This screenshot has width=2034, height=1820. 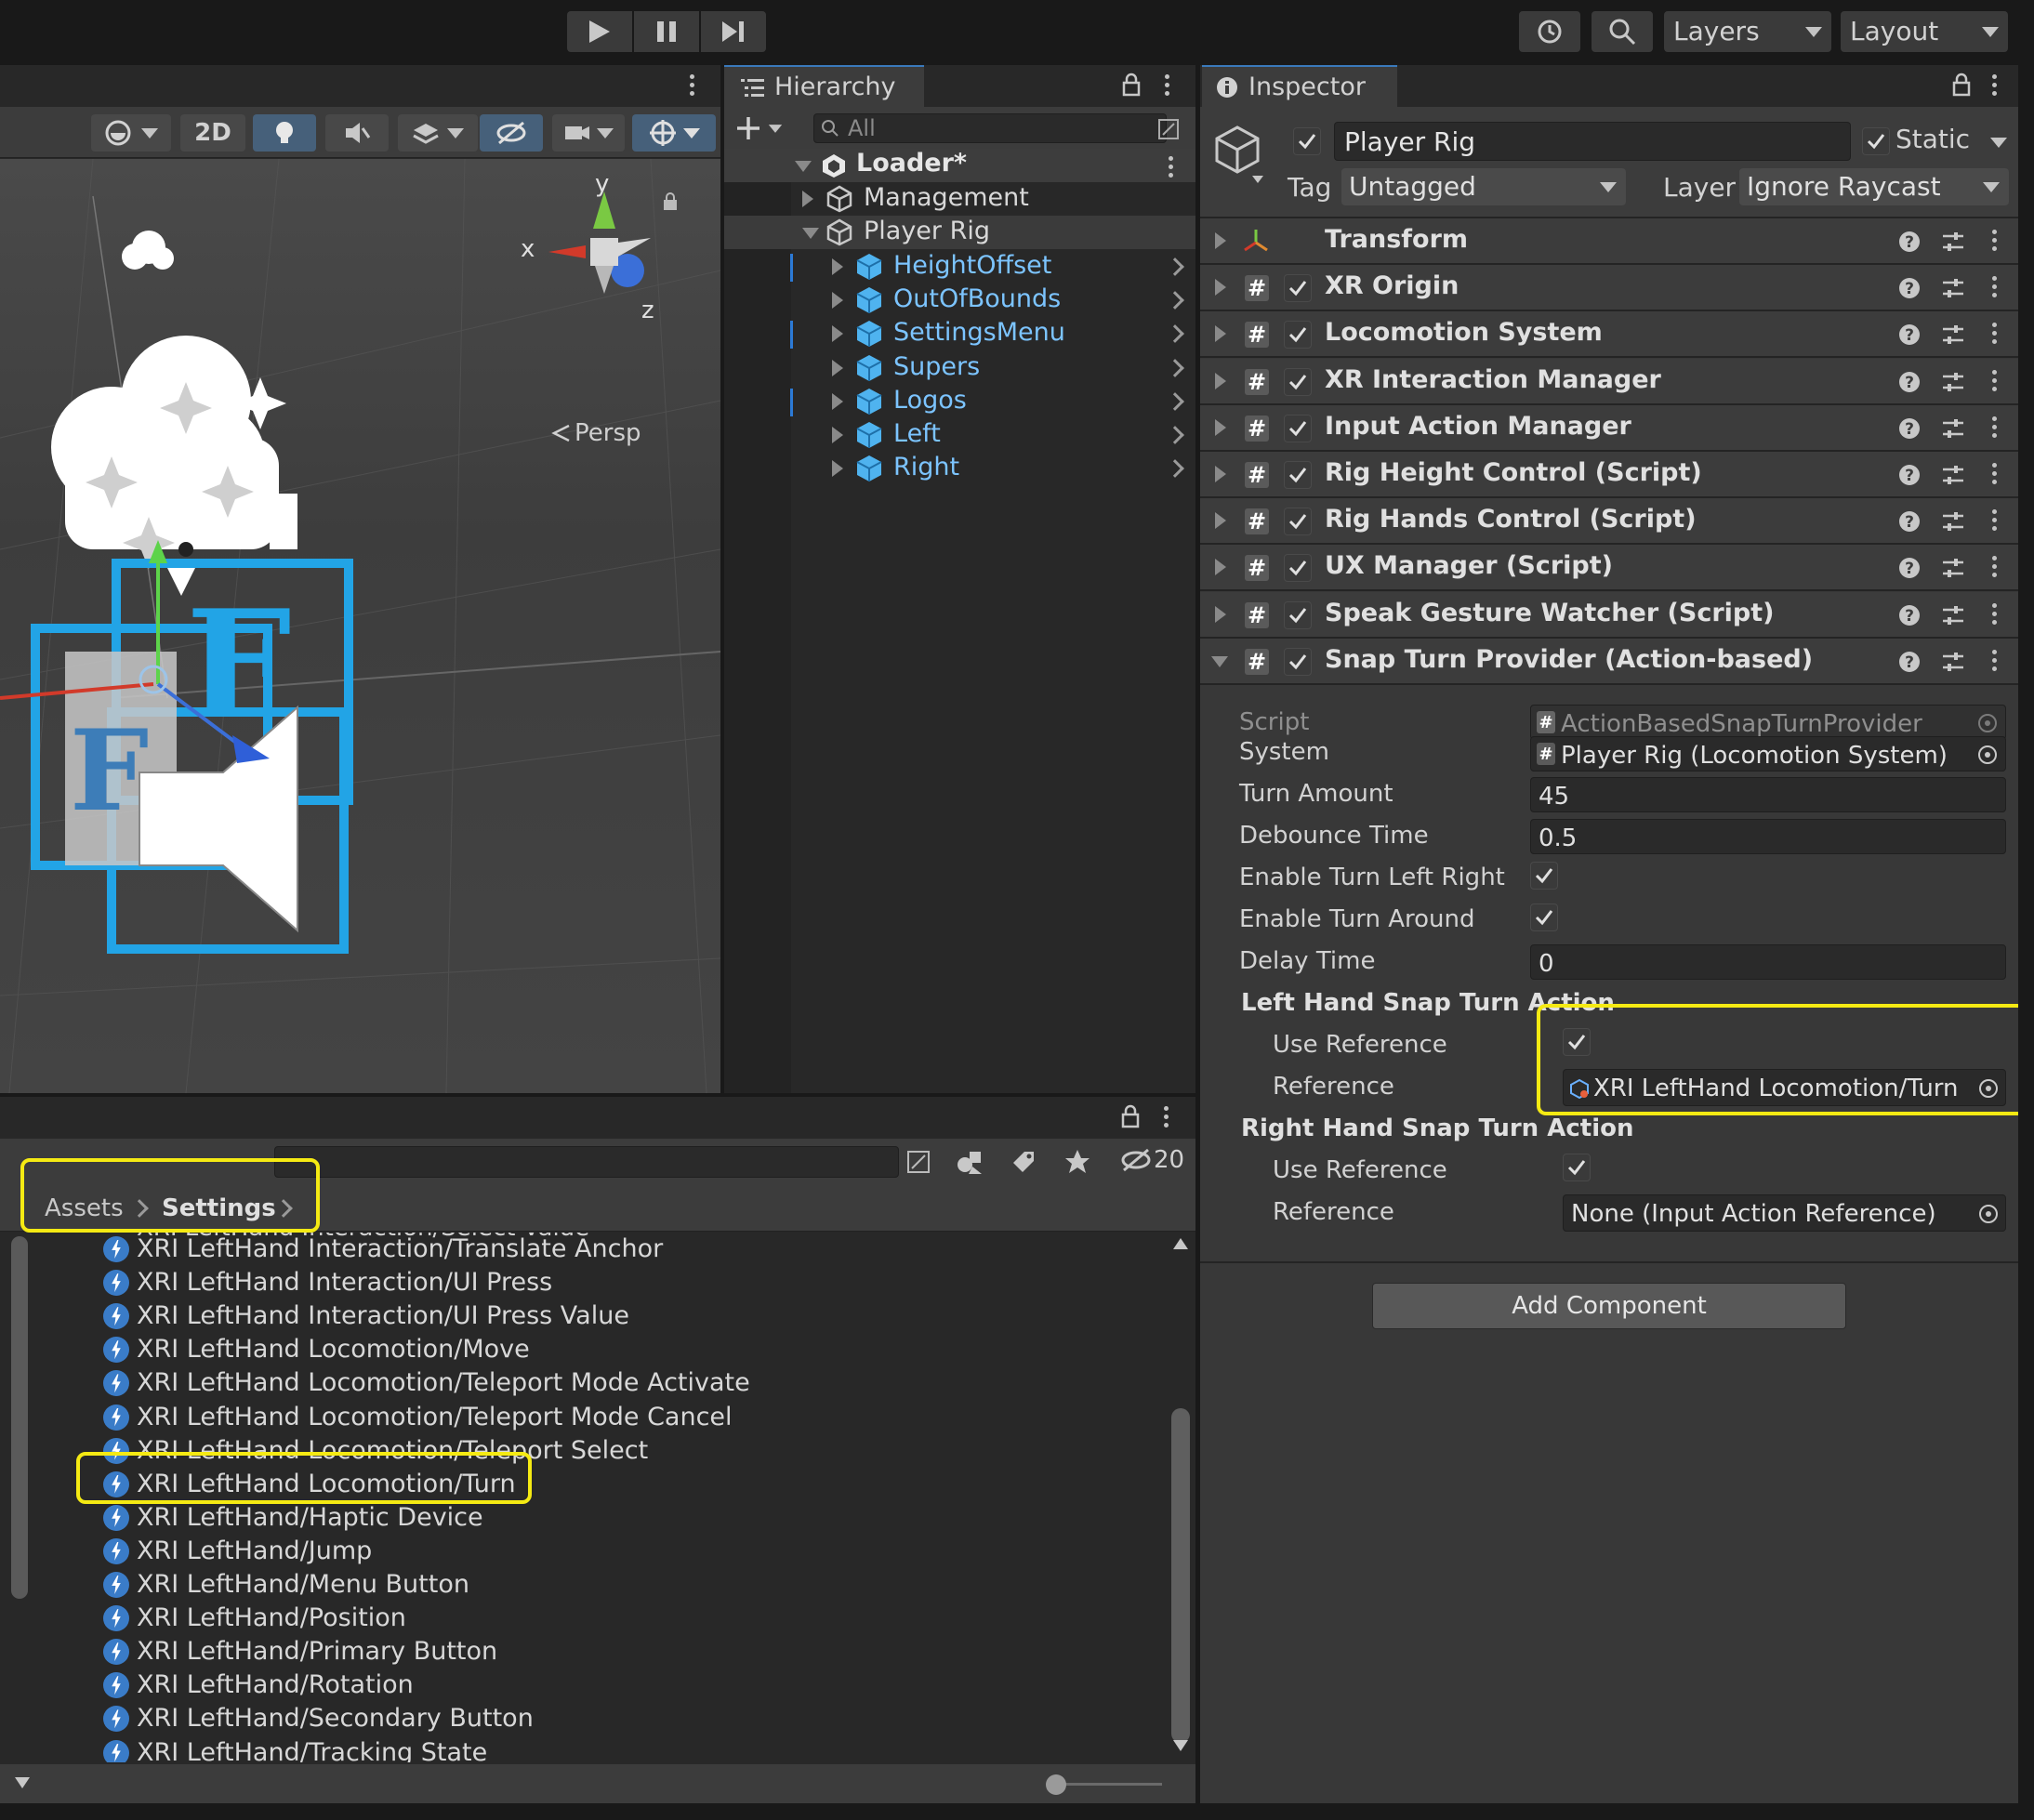 What do you see at coordinates (1219, 661) in the screenshot?
I see `collapse-arrow-icon` at bounding box center [1219, 661].